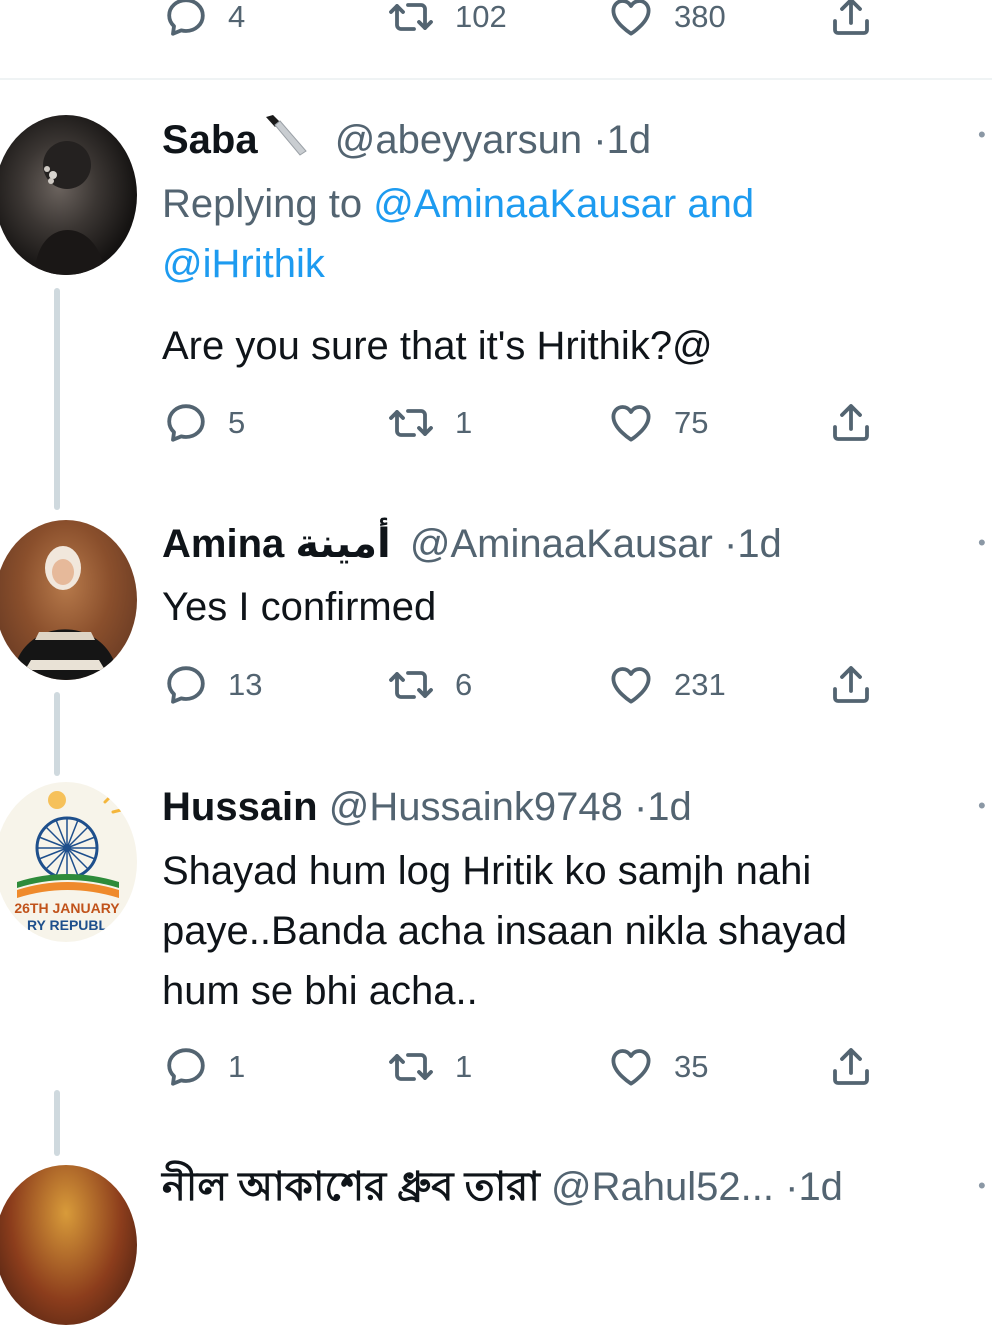 The image size is (992, 1325). What do you see at coordinates (657, 423) in the screenshot?
I see `like-button: 75` at bounding box center [657, 423].